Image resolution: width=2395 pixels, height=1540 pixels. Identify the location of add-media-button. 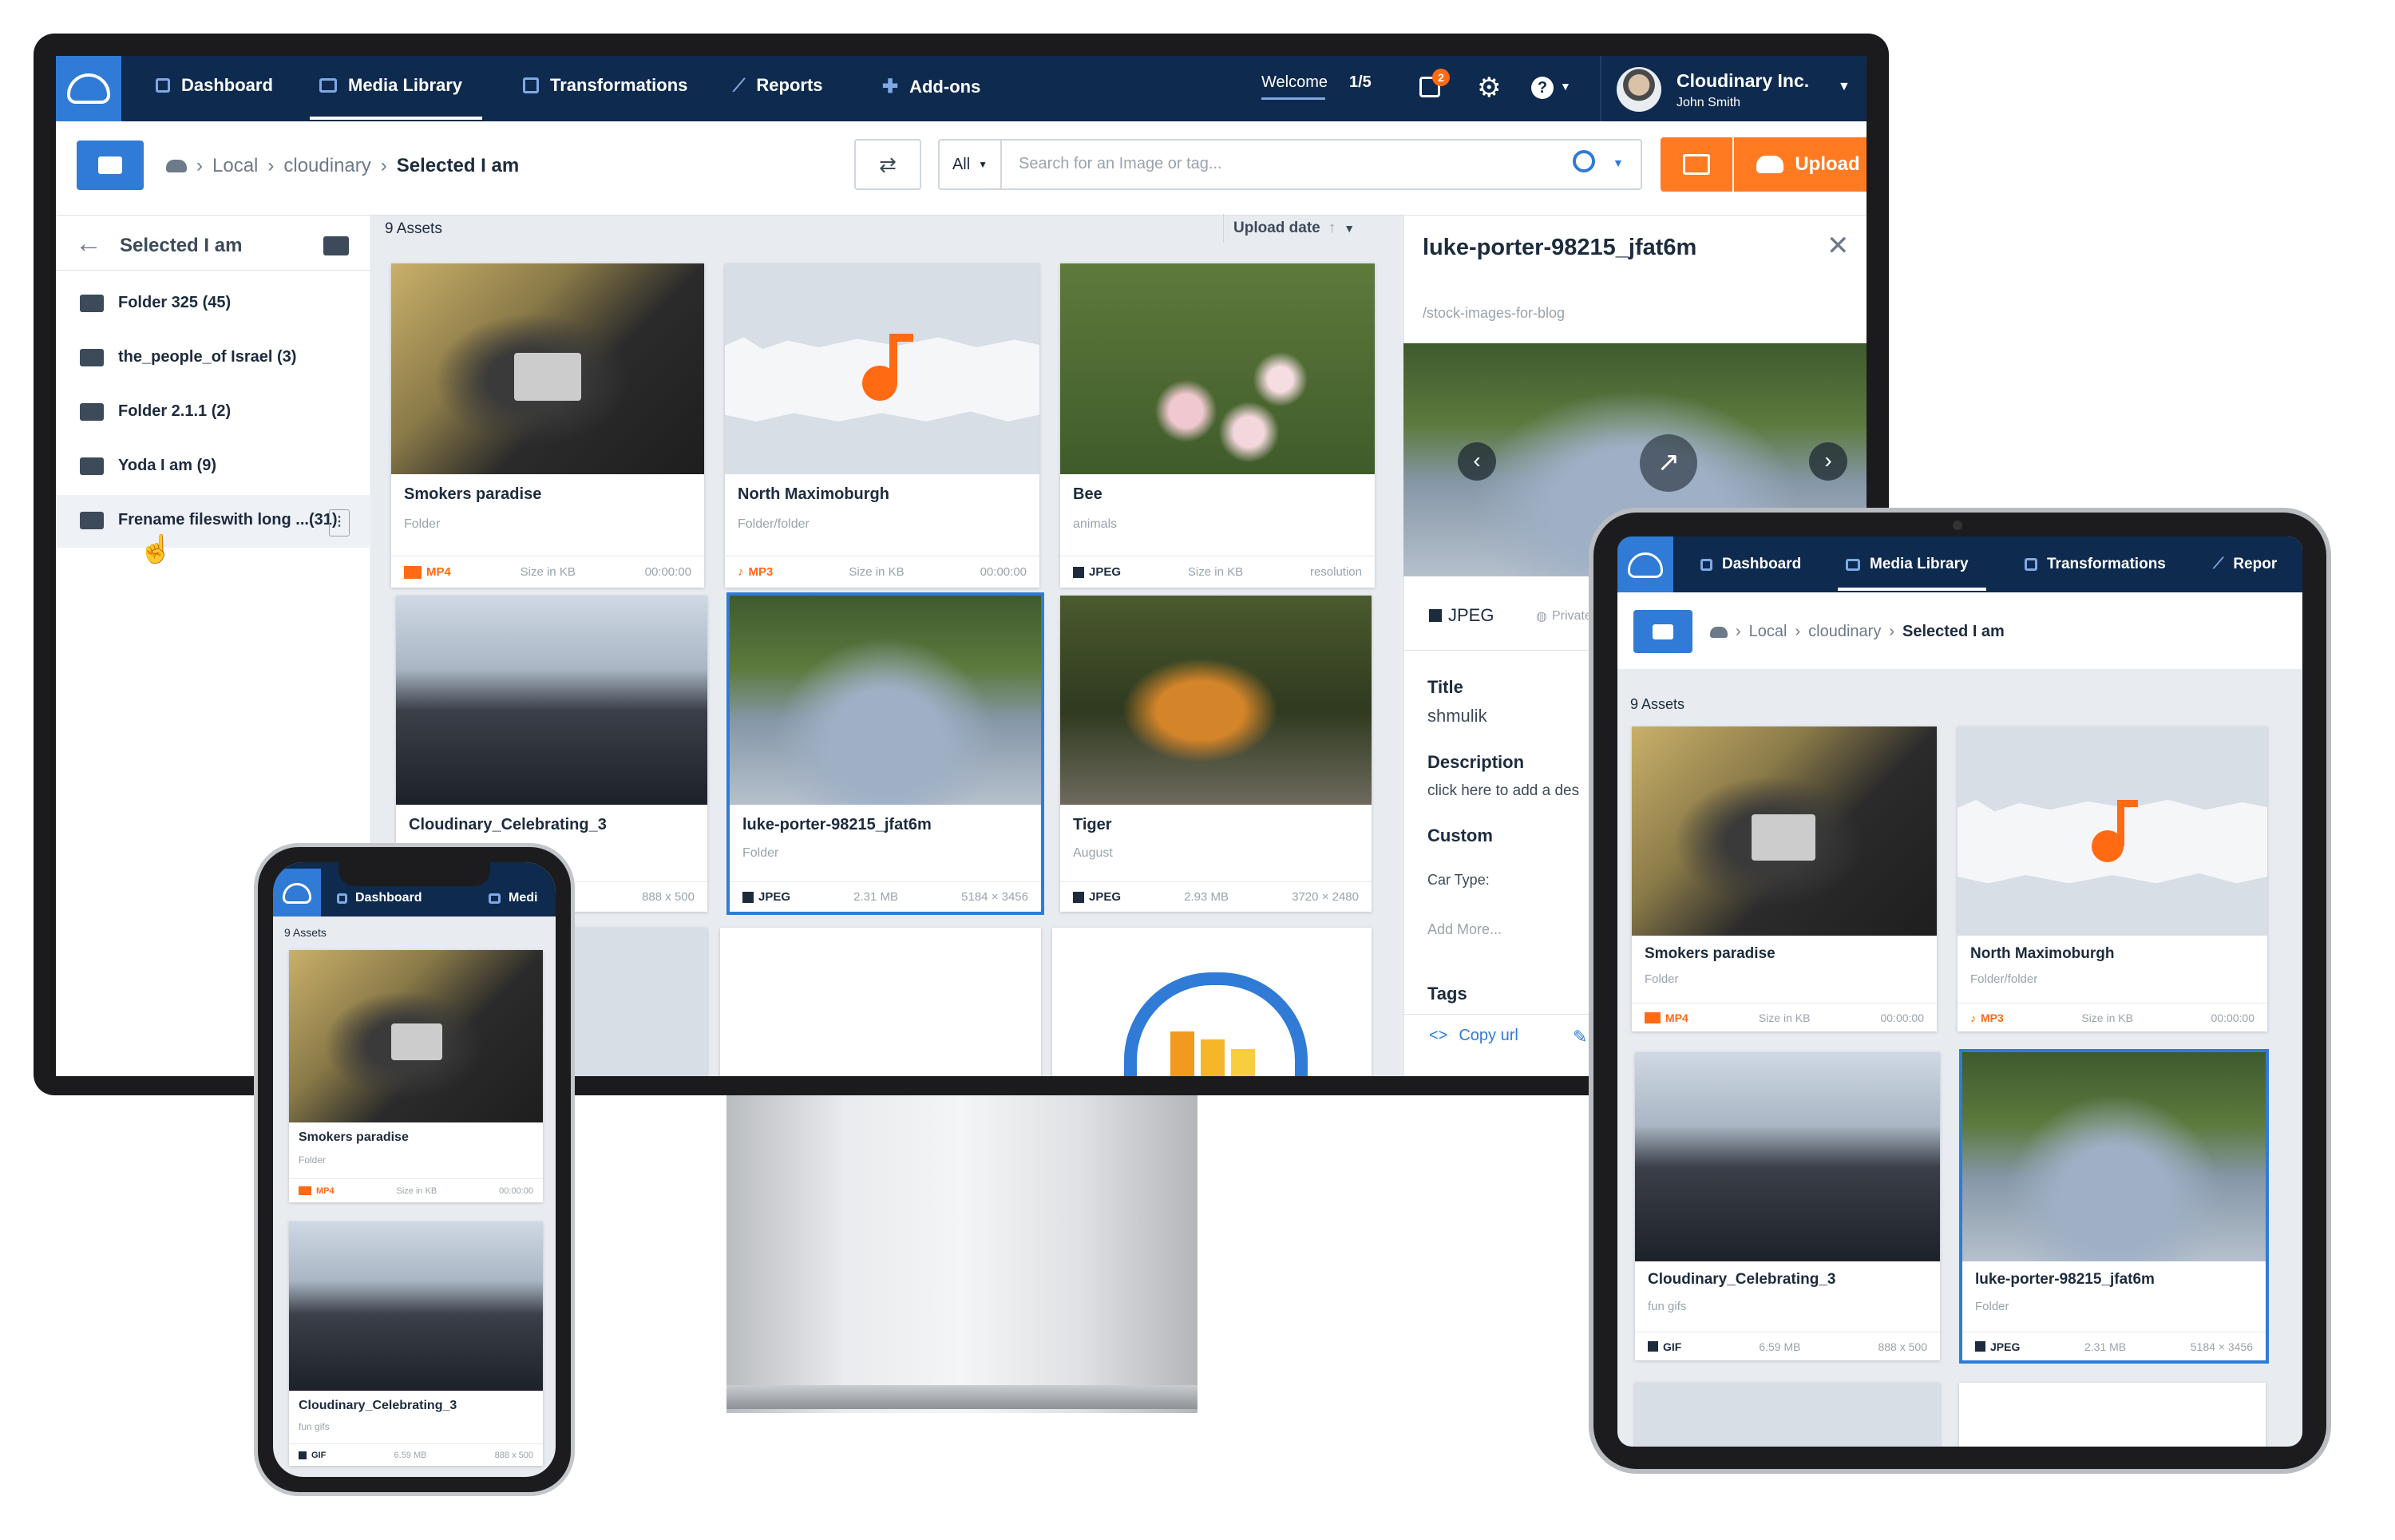
(1696, 164).